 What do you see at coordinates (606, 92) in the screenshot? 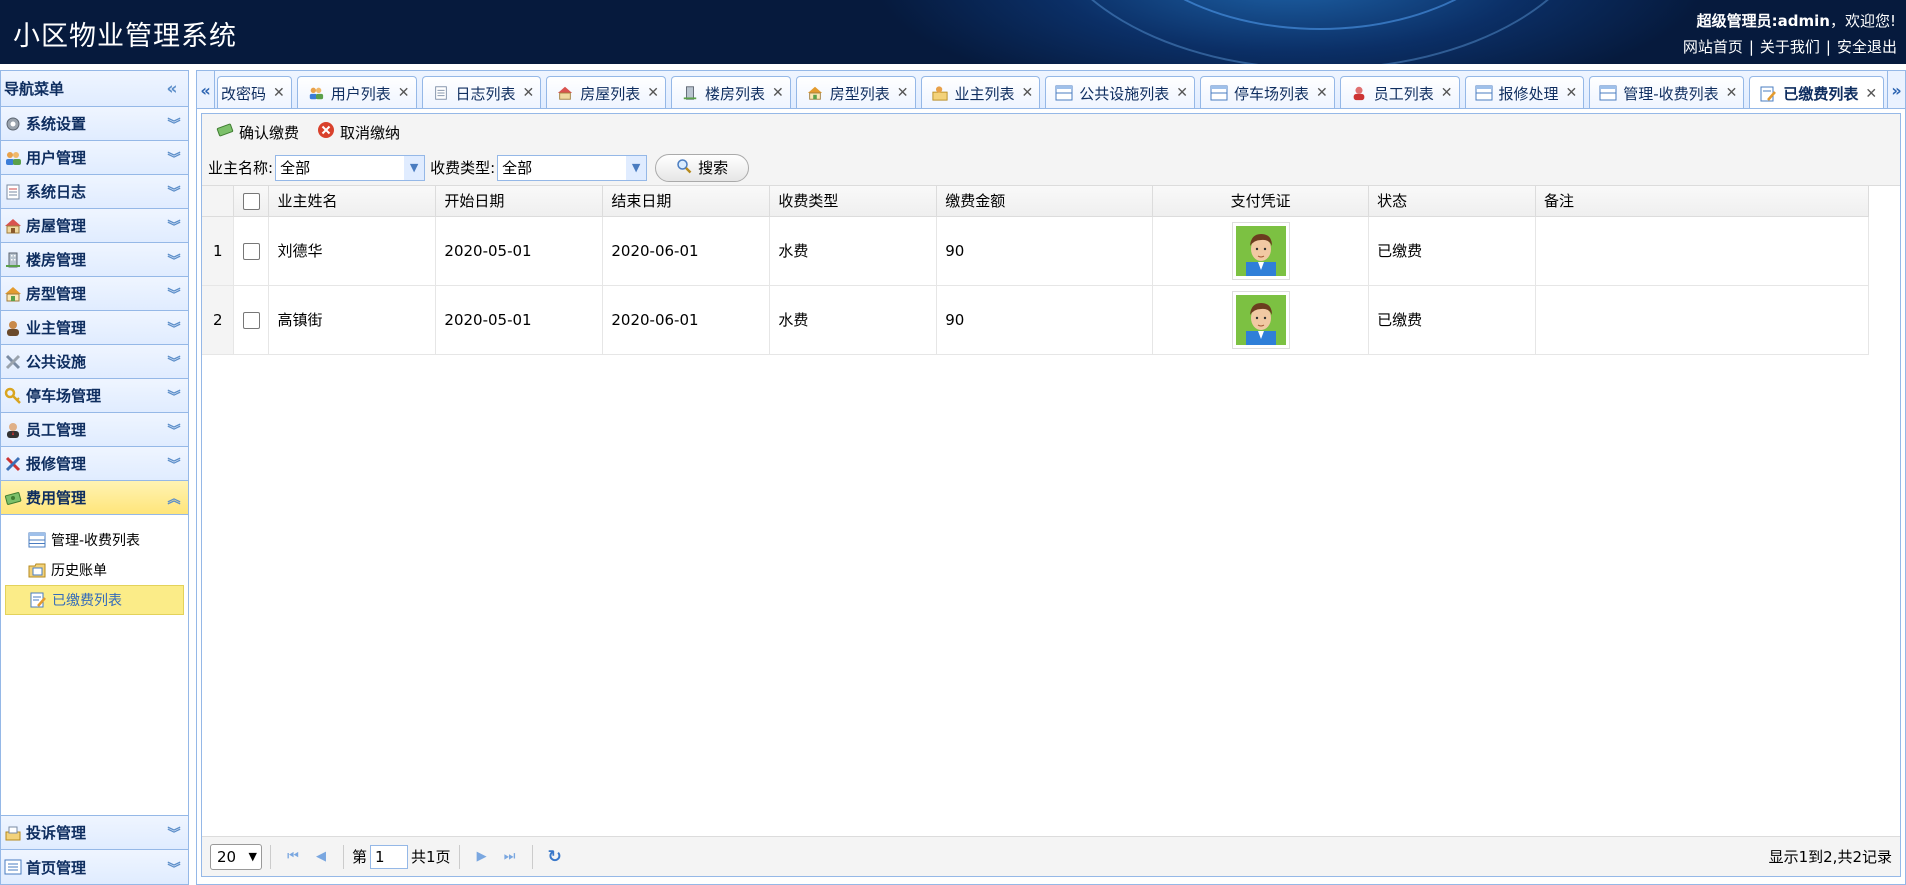
I see `tab-house-list: 房屋列表 ✕` at bounding box center [606, 92].